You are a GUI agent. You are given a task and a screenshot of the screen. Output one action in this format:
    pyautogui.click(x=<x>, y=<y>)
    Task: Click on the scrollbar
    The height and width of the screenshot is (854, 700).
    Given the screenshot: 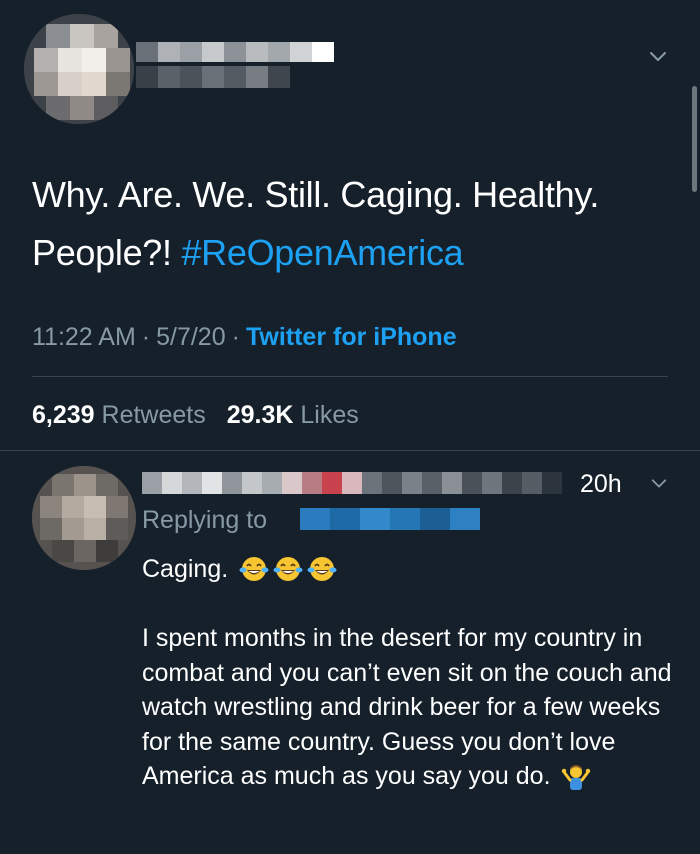 What is the action you would take?
    pyautogui.click(x=694, y=139)
    